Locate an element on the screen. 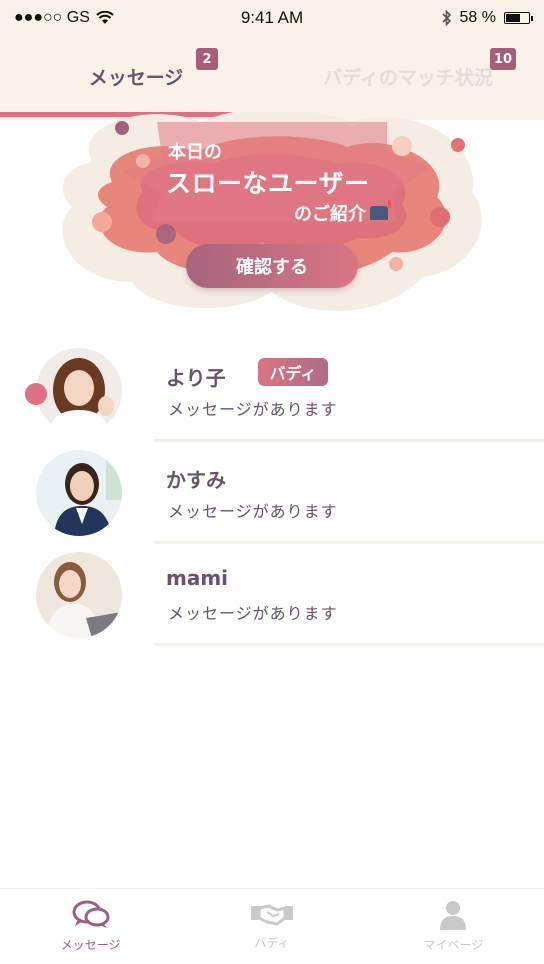  status-left: ●●●○○ GS is located at coordinates (104, 18).